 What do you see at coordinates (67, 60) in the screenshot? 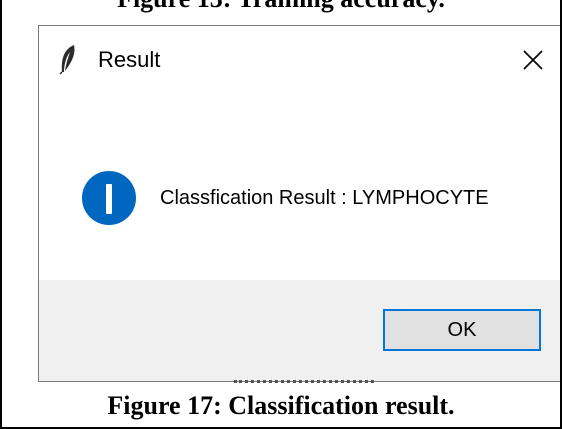
I see `feather-icon` at bounding box center [67, 60].